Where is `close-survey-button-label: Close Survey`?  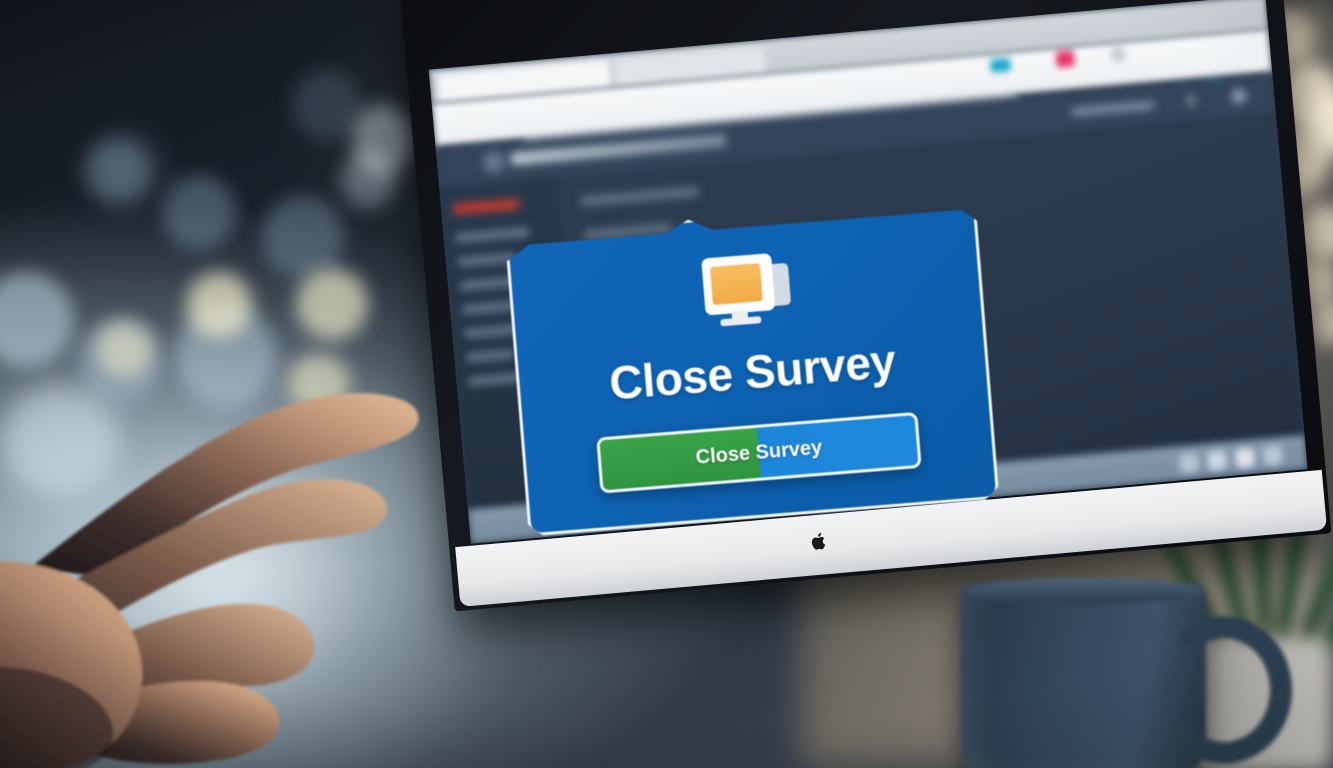
close-survey-button-label: Close Survey is located at coordinates (758, 452).